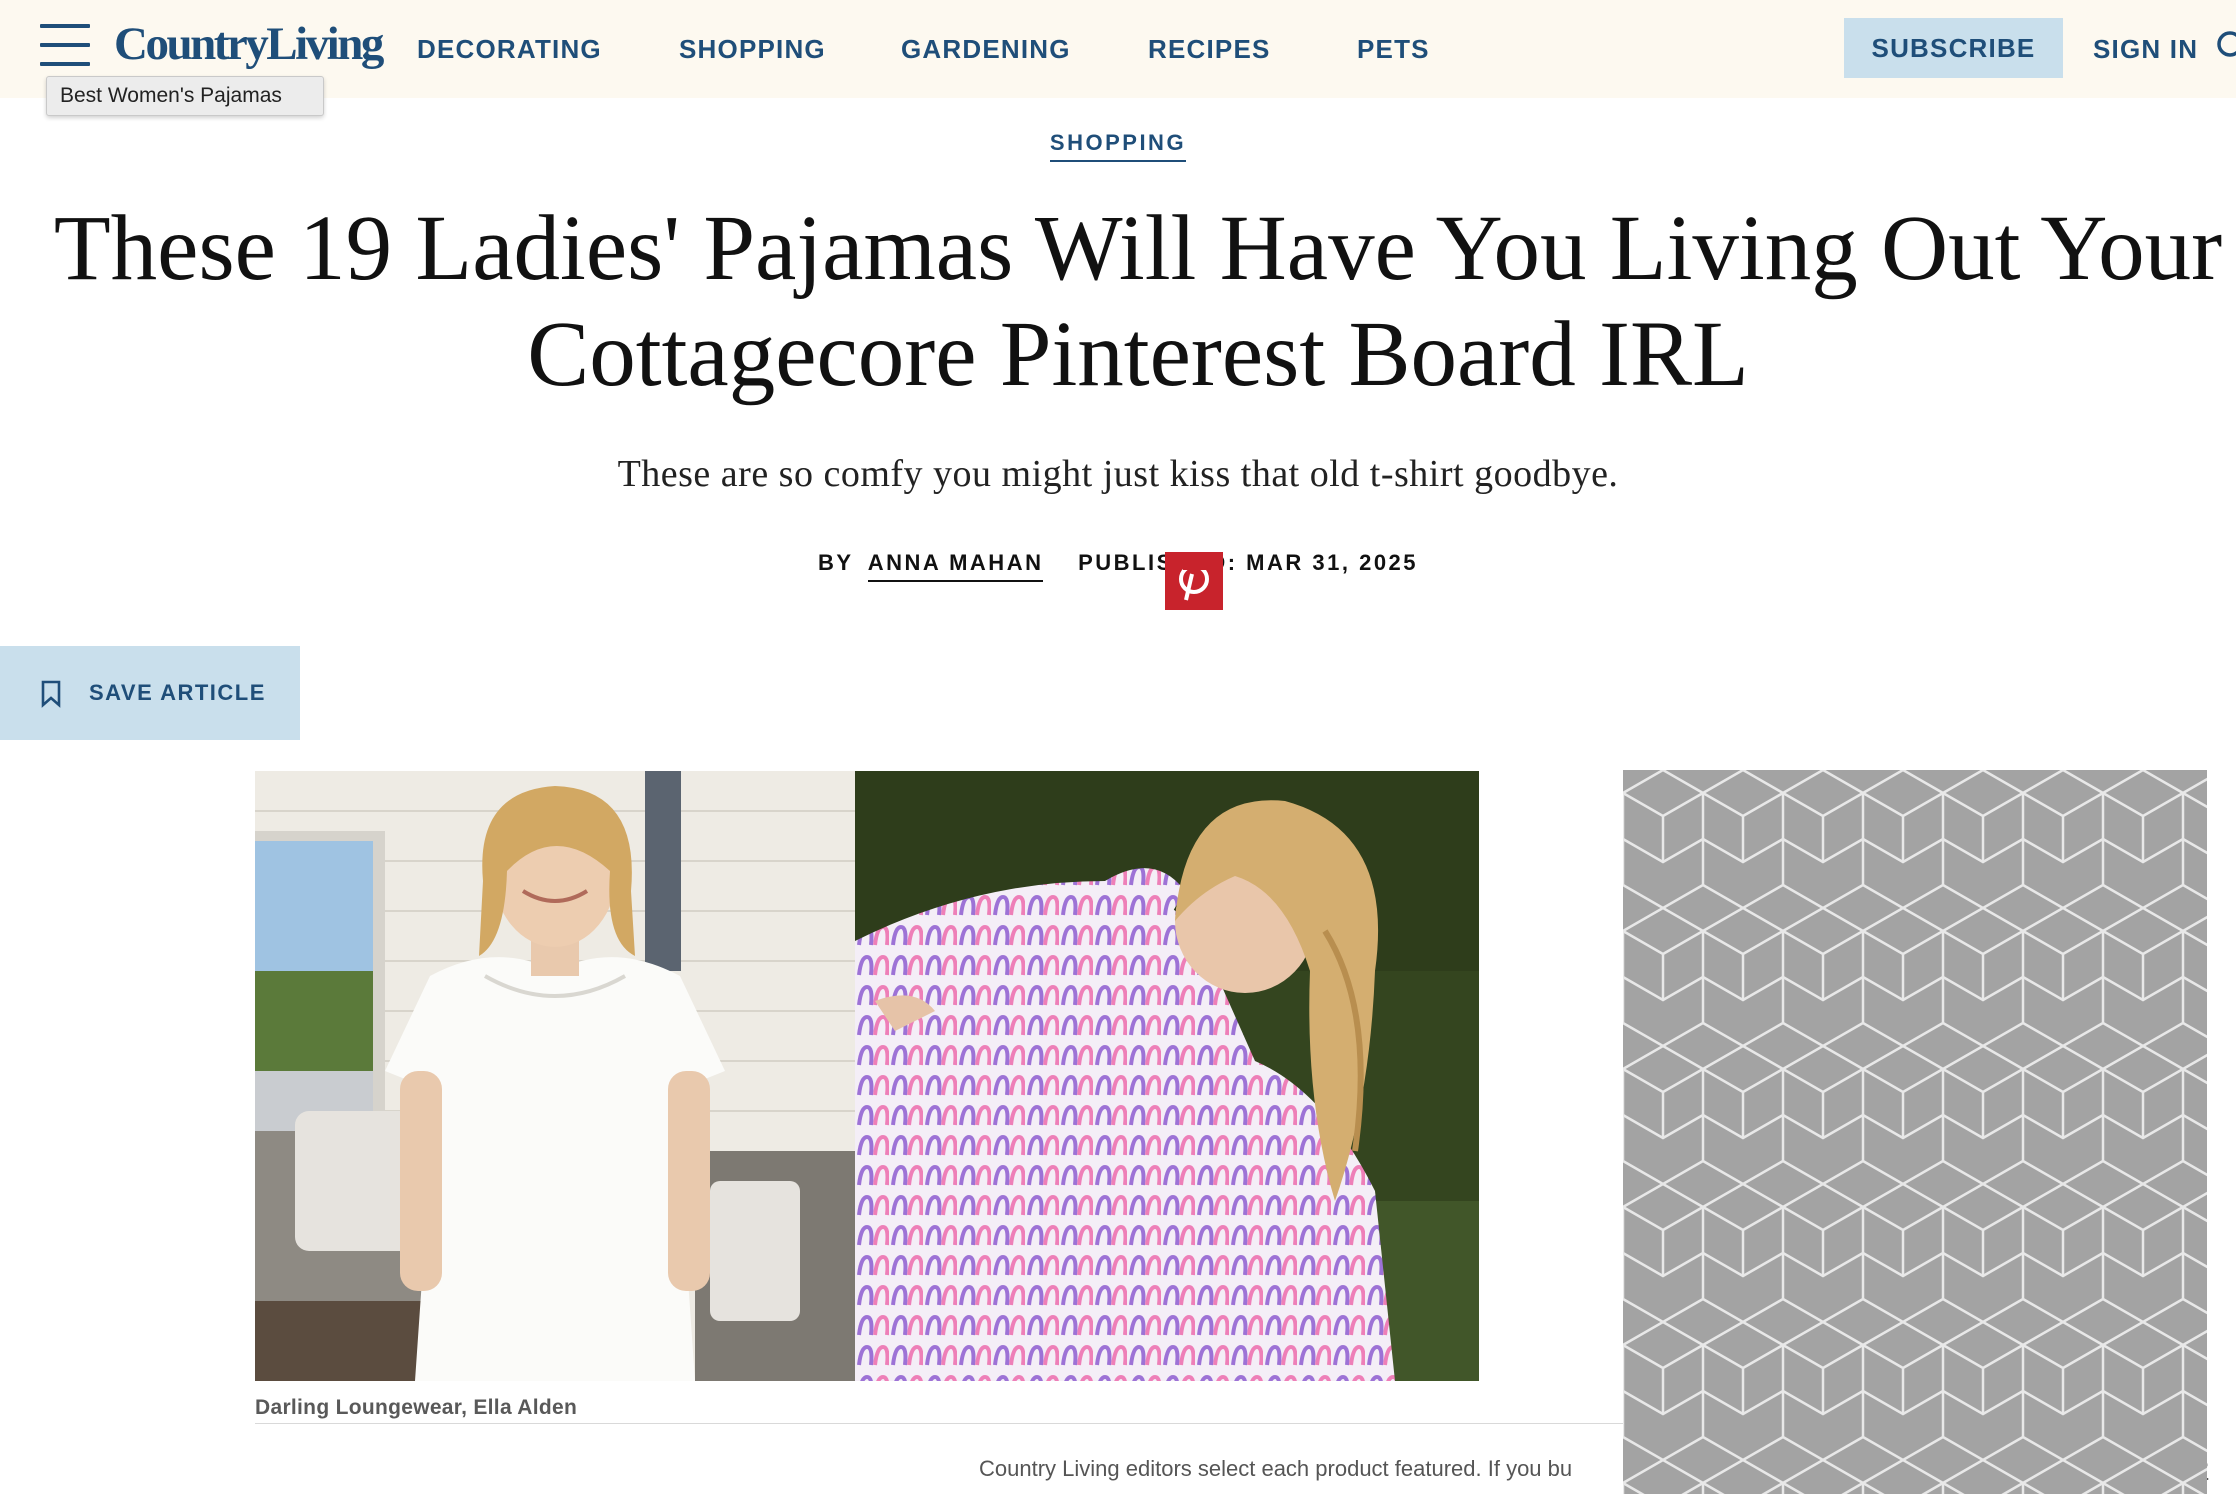 This screenshot has width=2236, height=1494. I want to click on nav-recipes: RECIPES, so click(1209, 49).